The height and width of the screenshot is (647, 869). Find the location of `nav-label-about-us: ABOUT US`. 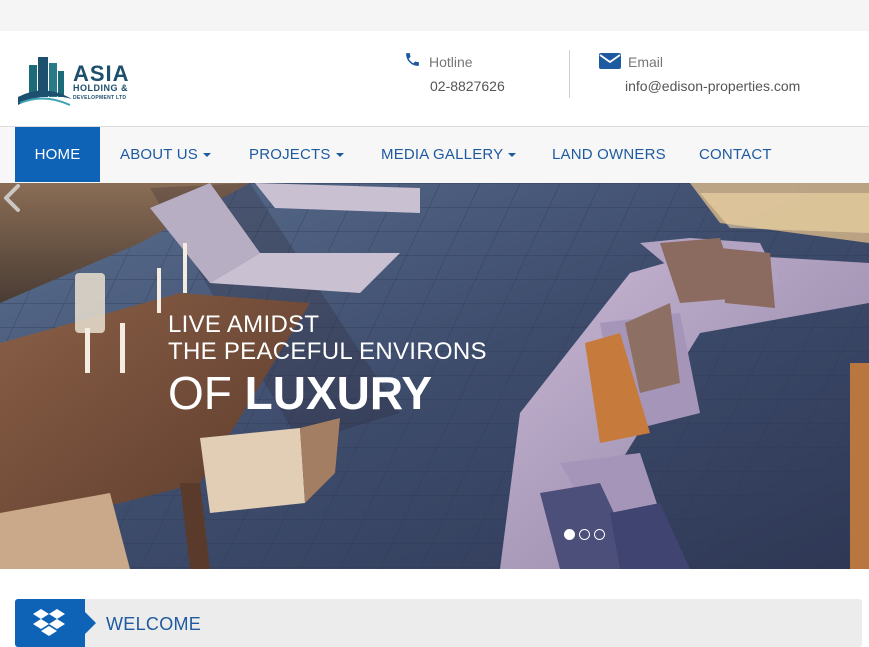

nav-label-about-us: ABOUT US is located at coordinates (159, 154).